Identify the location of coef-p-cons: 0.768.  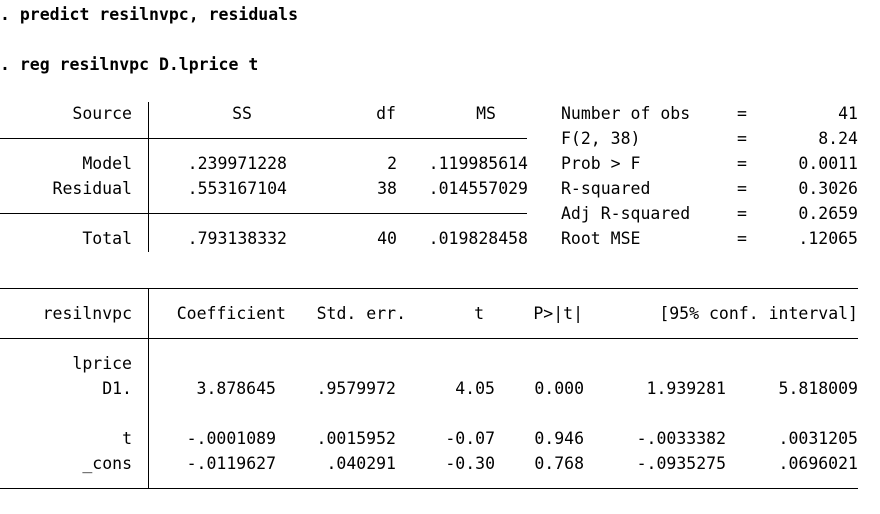
(559, 463).